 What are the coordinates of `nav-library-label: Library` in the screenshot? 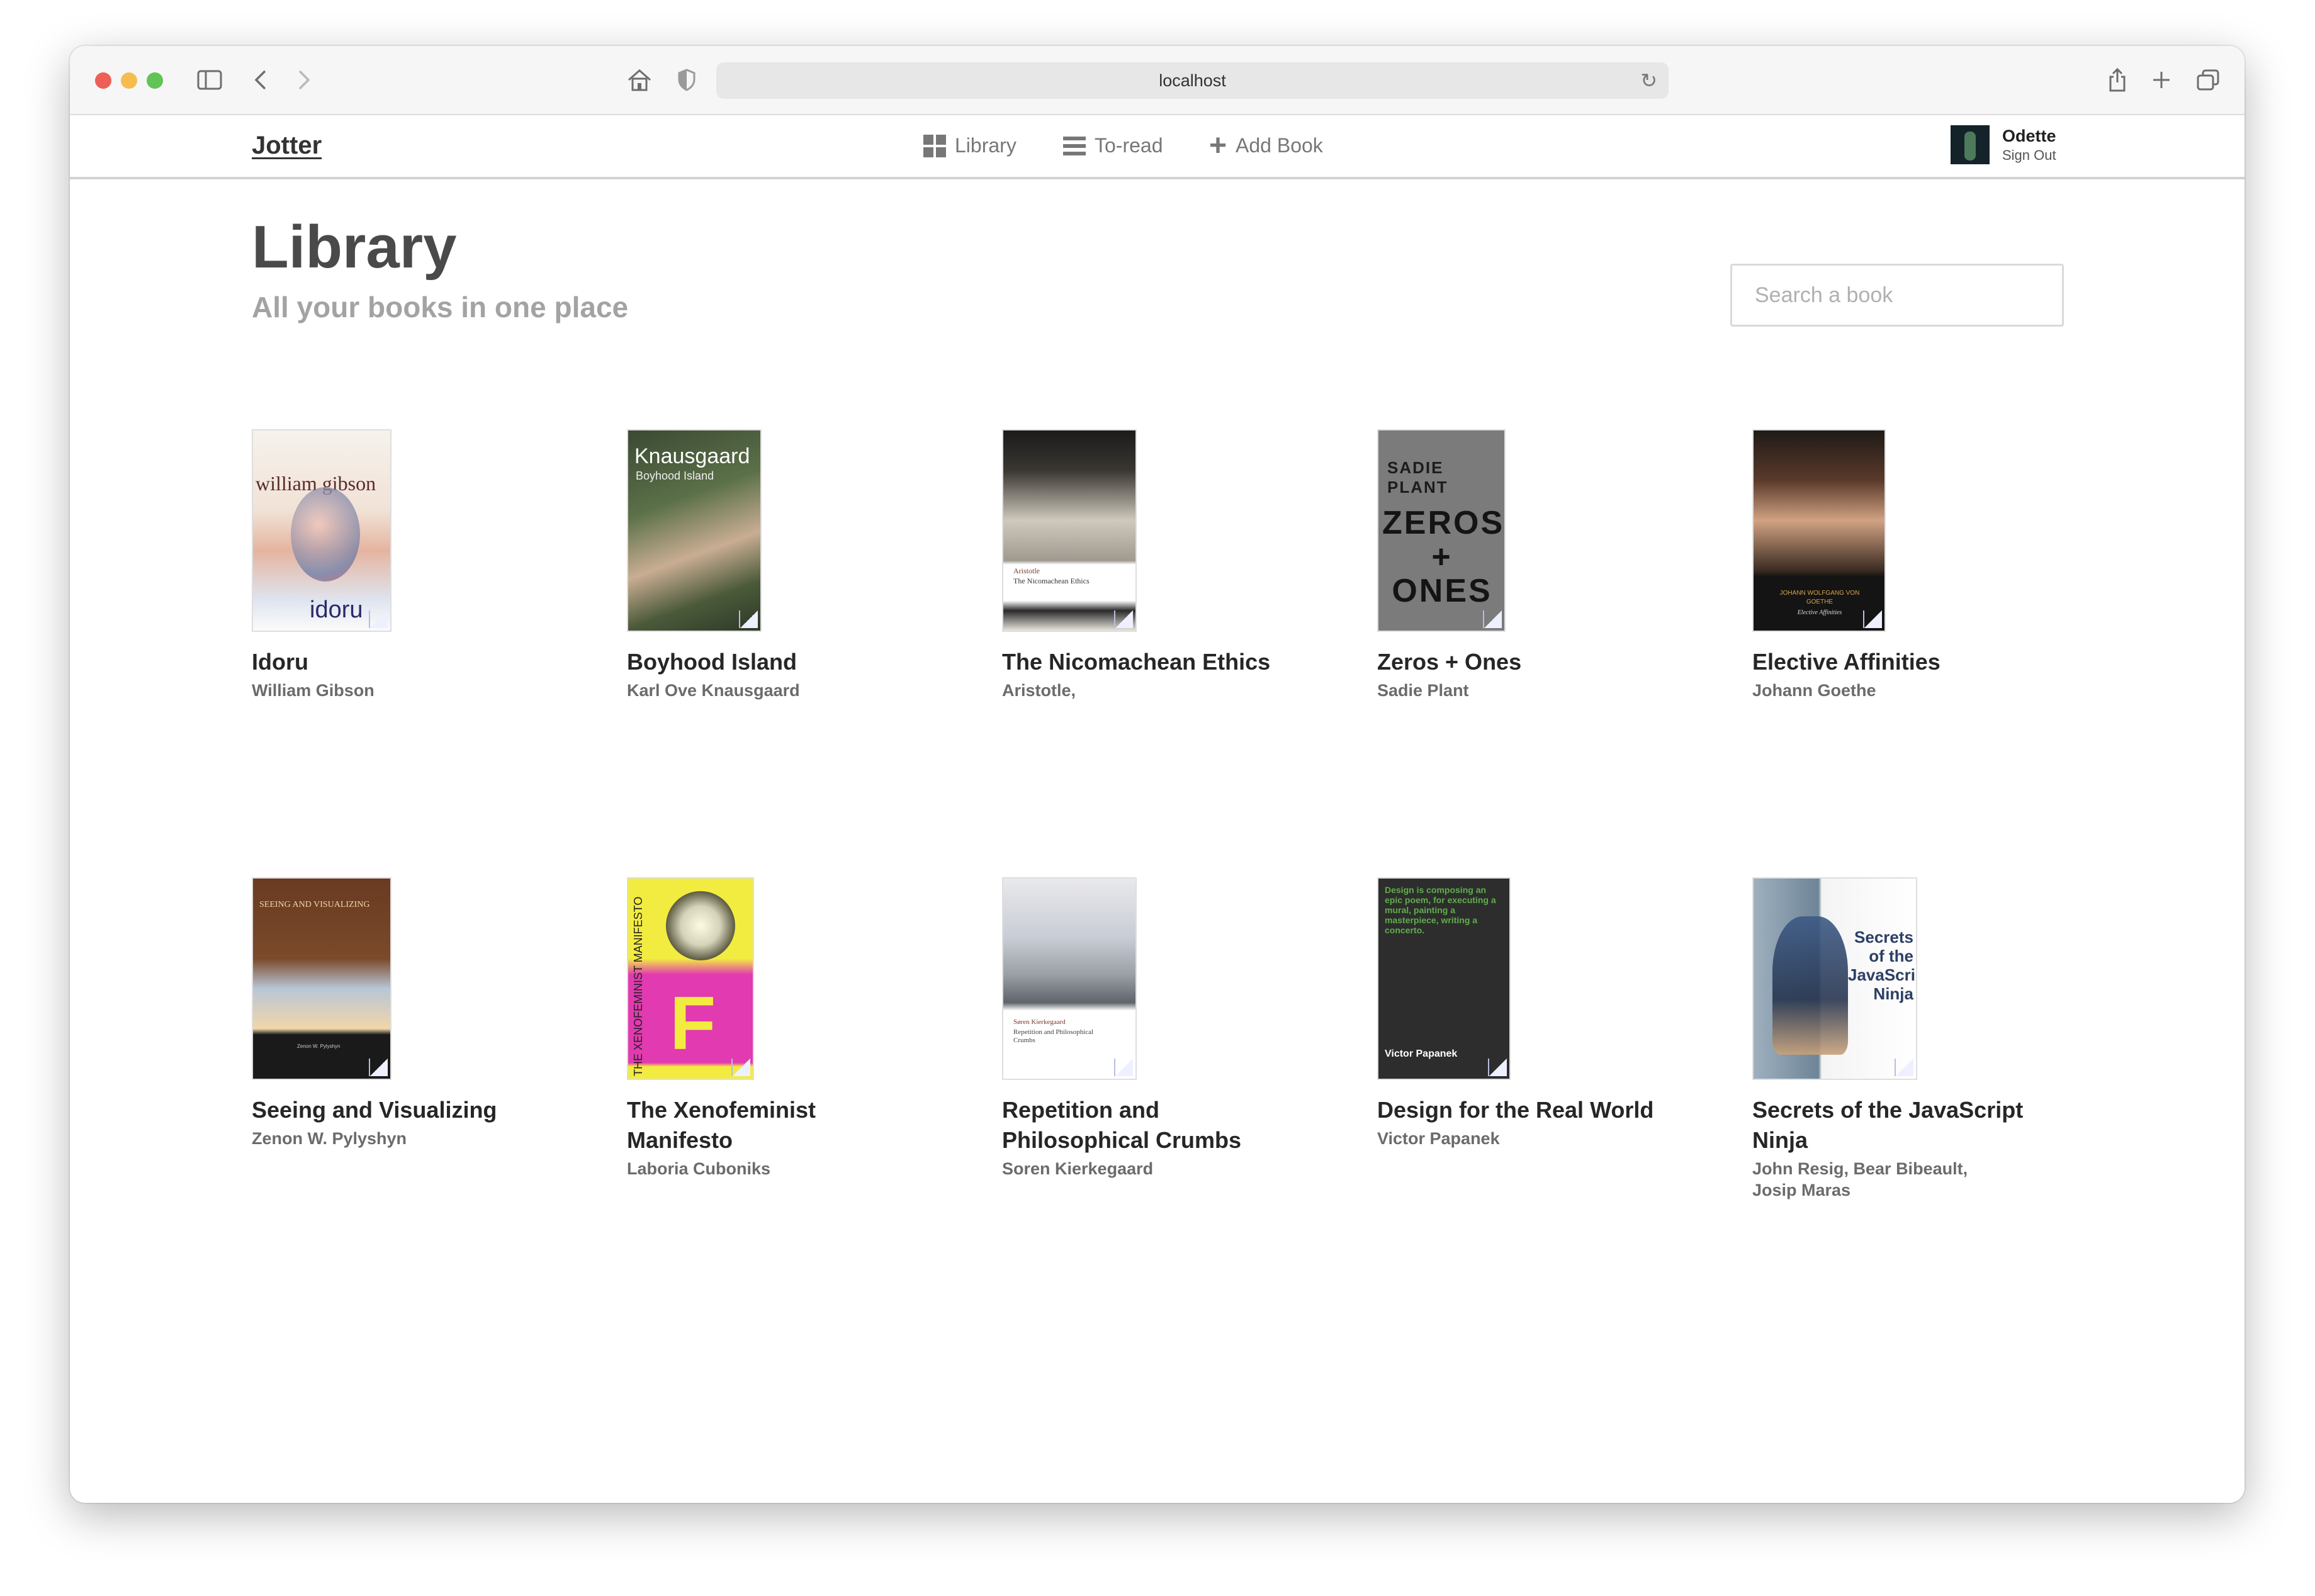 It's located at (986, 145).